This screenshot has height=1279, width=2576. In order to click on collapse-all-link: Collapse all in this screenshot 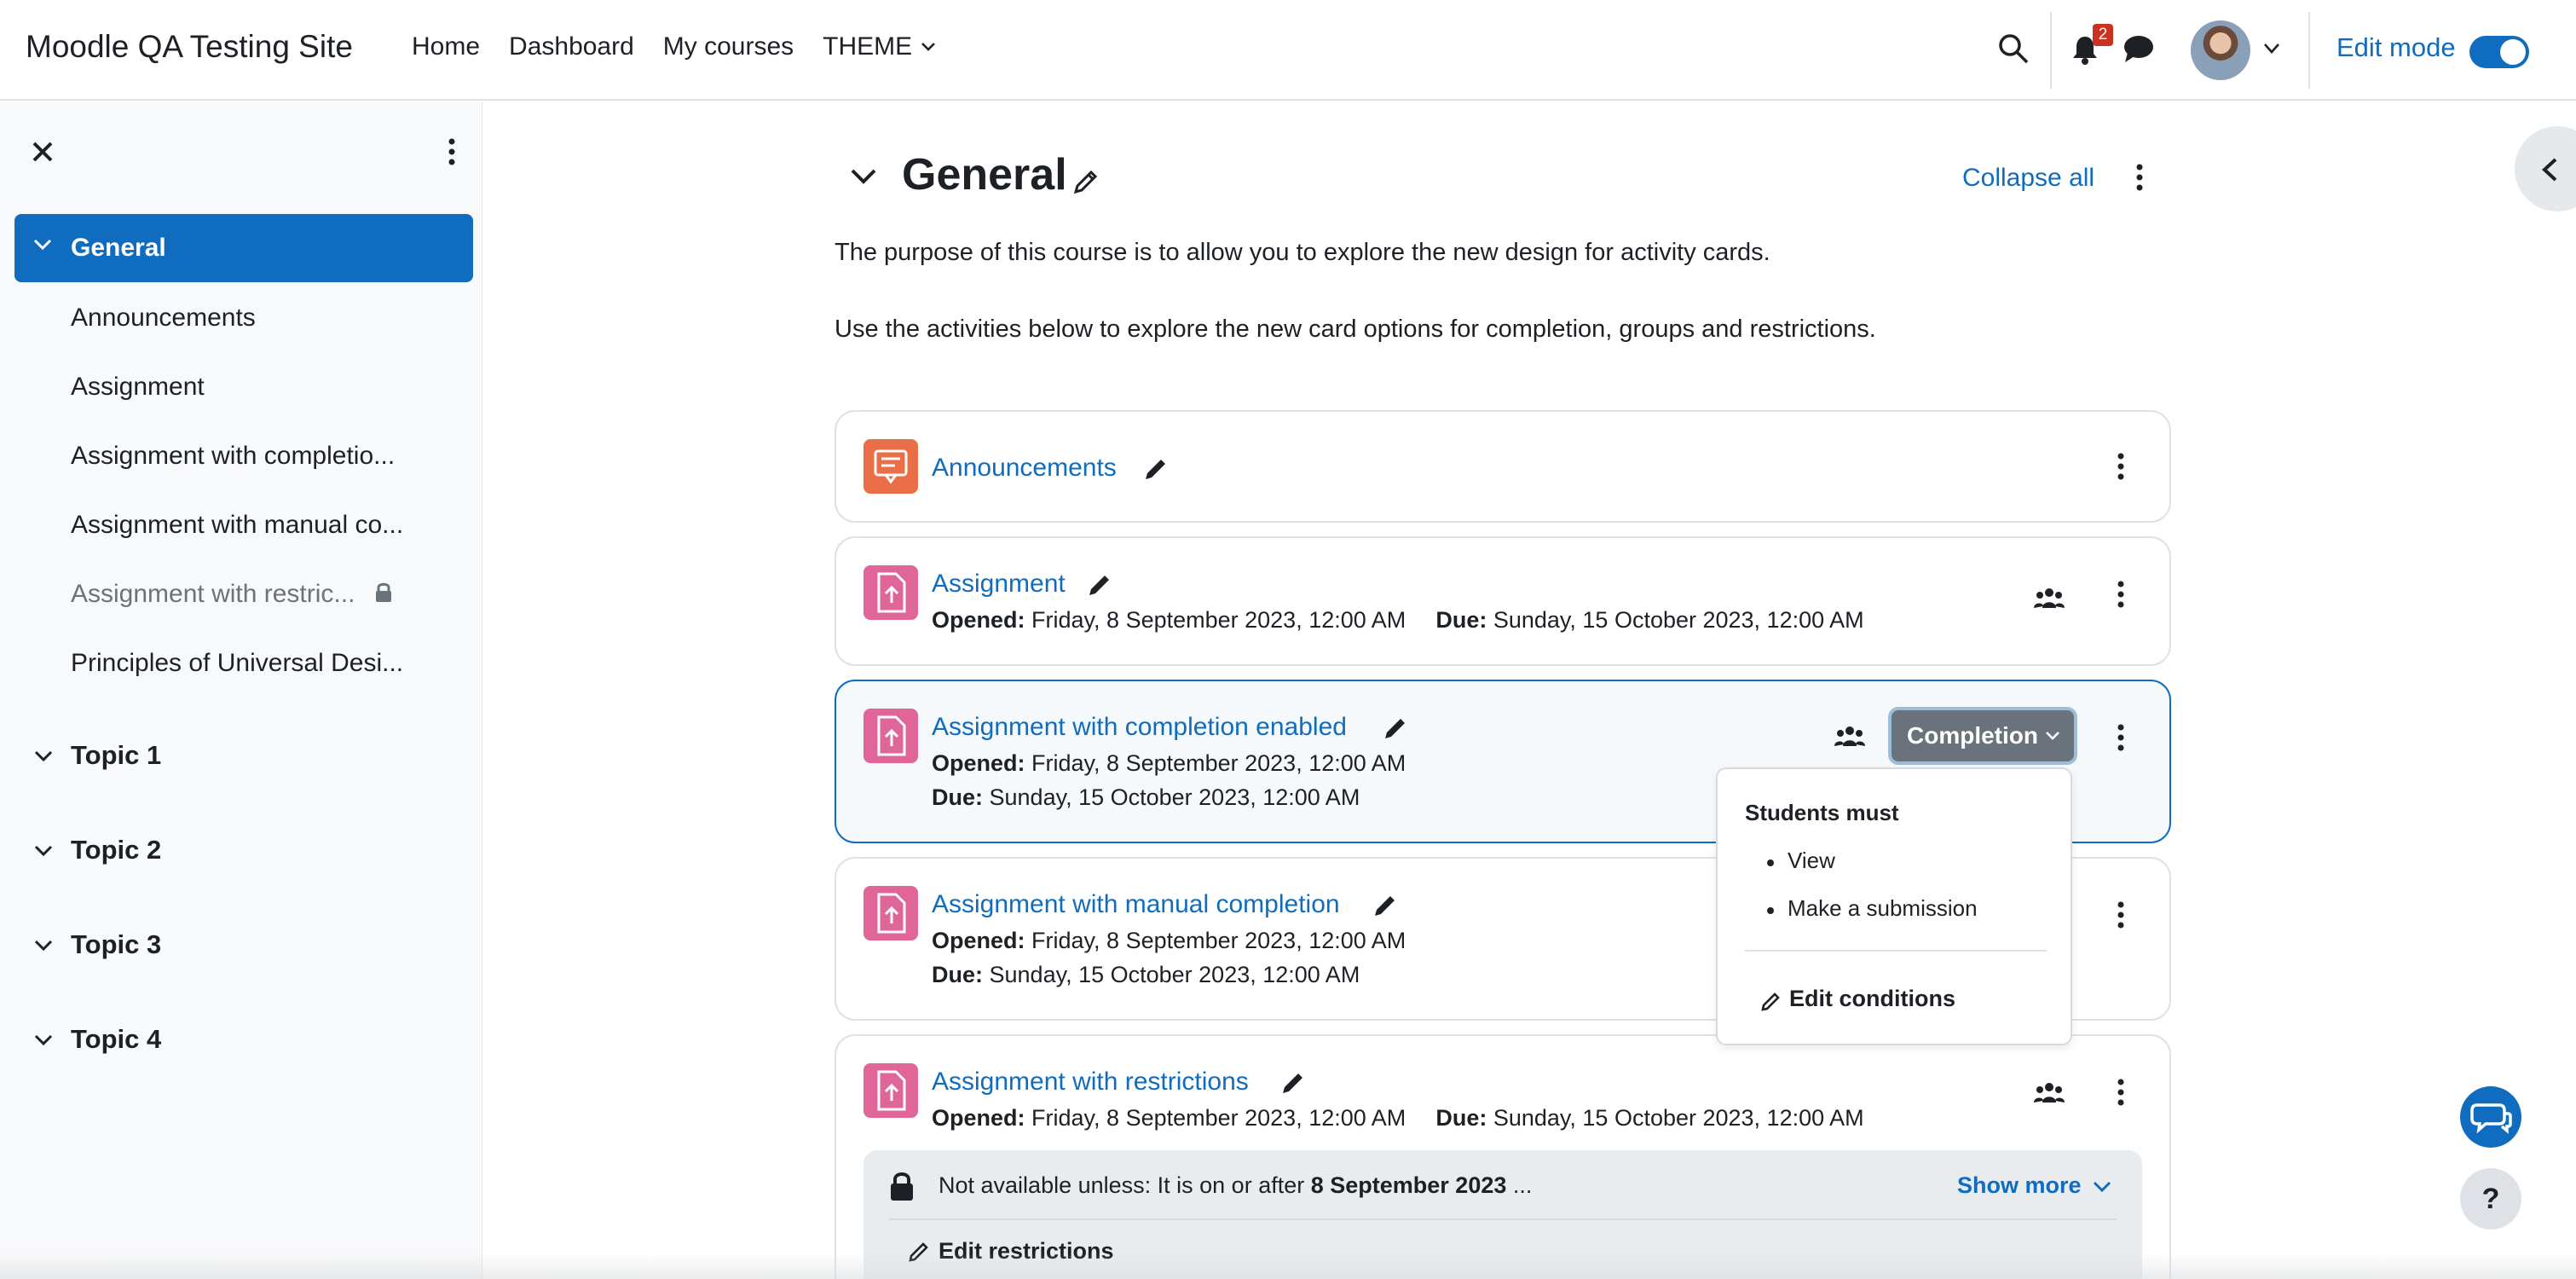, I will do `click(2028, 178)`.